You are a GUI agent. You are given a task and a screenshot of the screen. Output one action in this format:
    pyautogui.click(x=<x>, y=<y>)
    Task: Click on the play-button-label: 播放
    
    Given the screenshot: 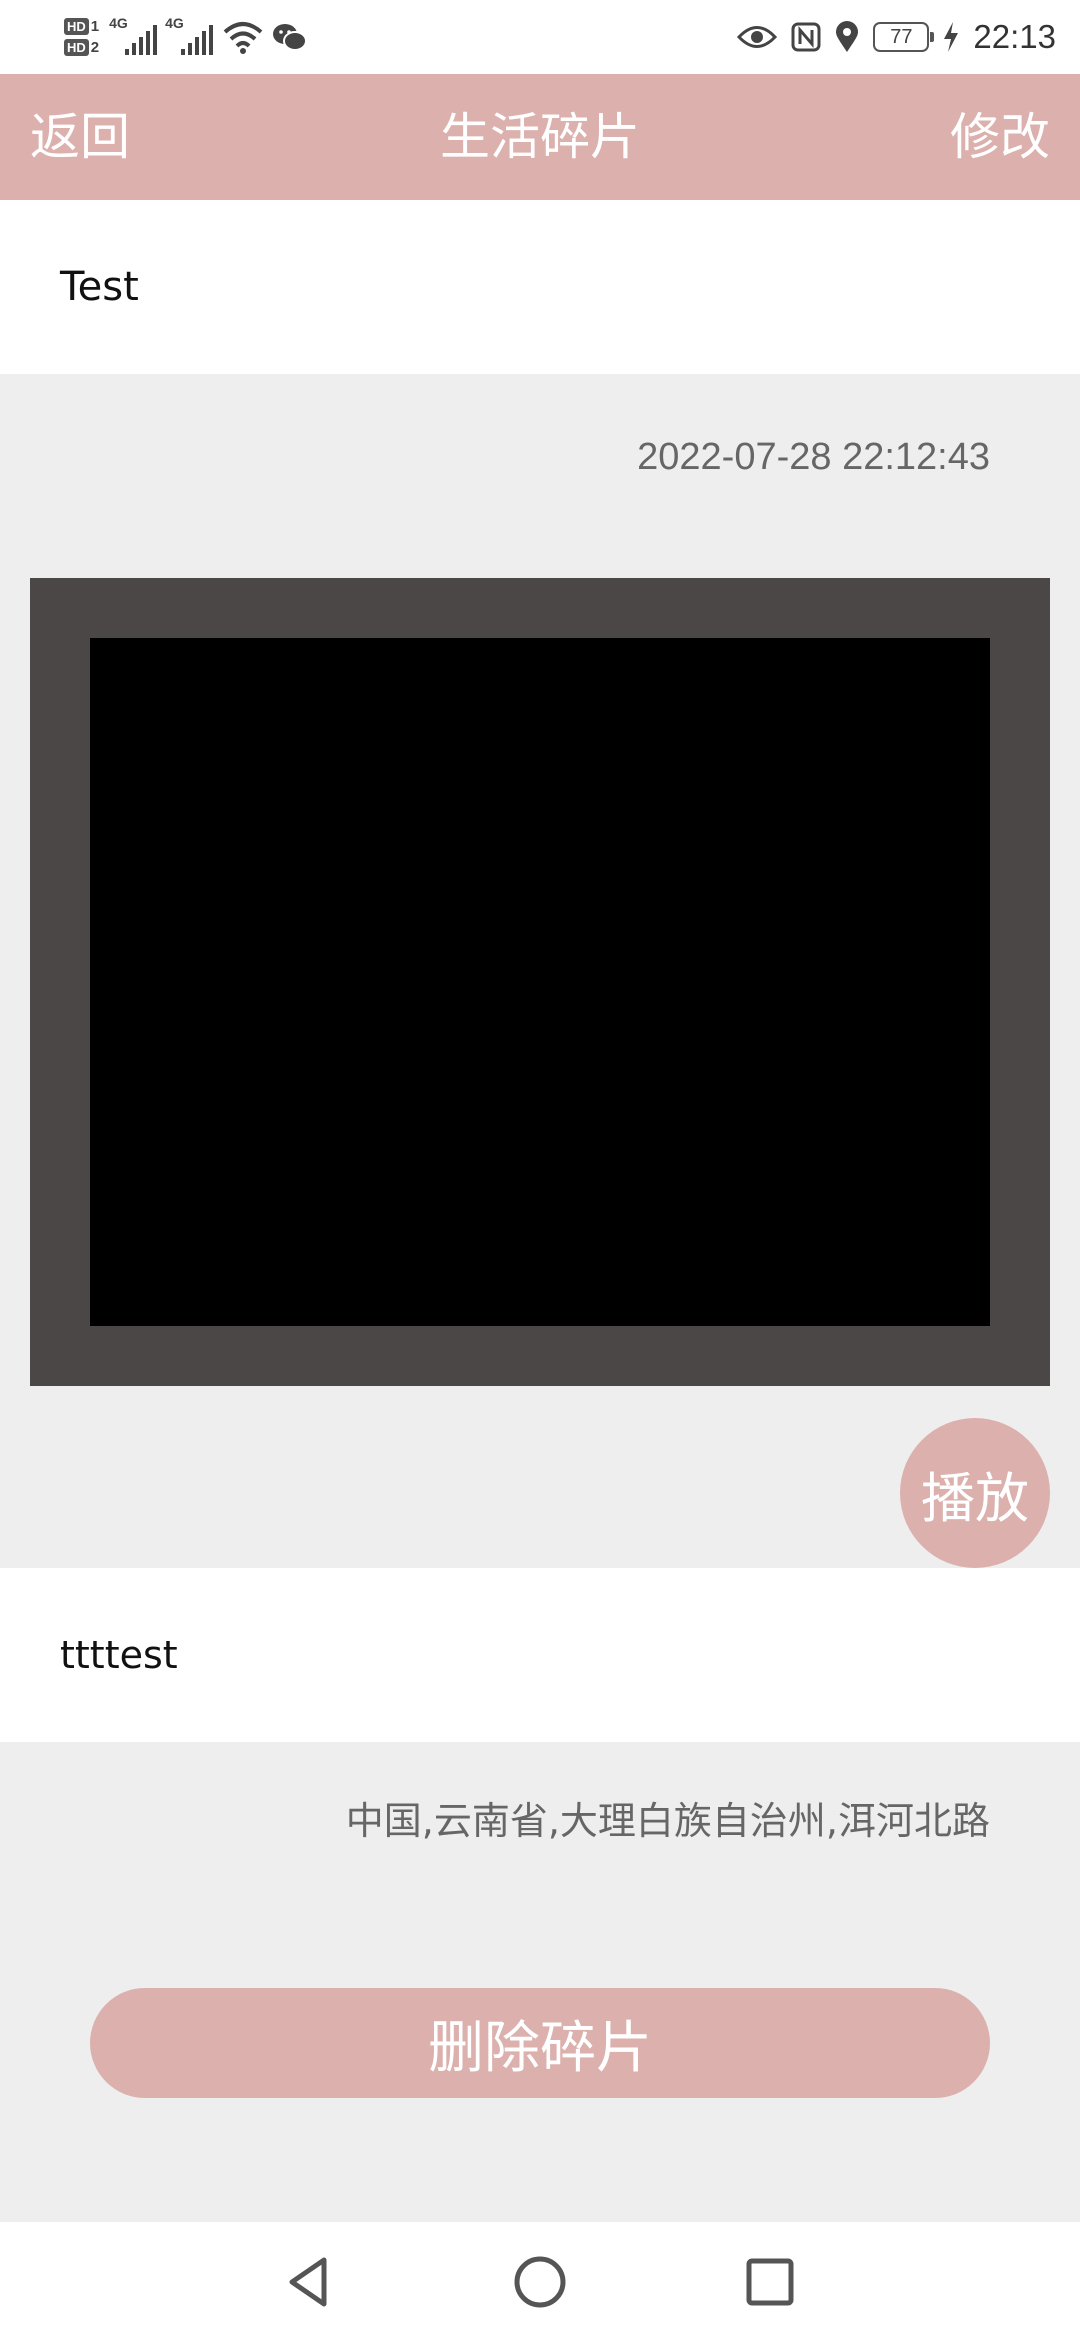 What is the action you would take?
    pyautogui.click(x=975, y=1498)
    